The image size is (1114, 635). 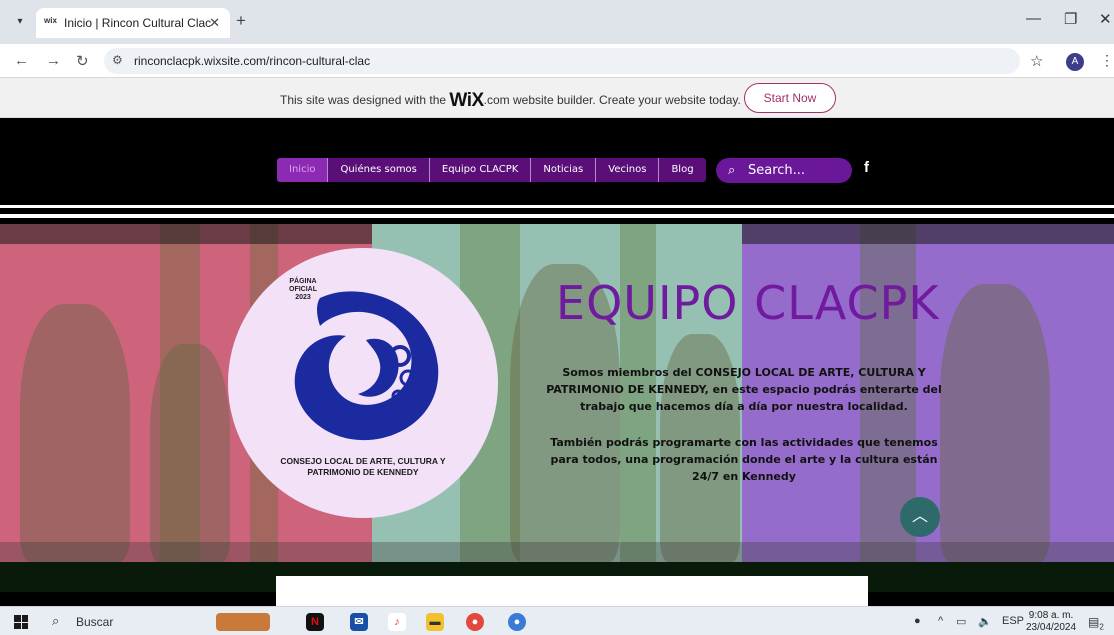 I want to click on restore-icon: ❐, so click(x=1070, y=19).